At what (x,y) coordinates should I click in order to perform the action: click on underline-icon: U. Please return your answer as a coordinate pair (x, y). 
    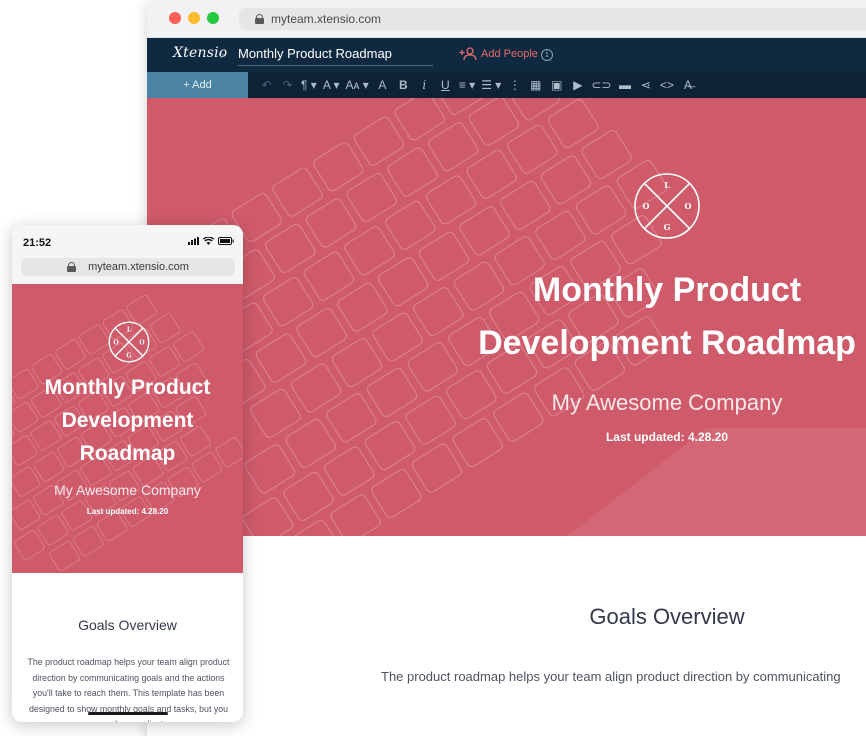
    Looking at the image, I should click on (445, 85).